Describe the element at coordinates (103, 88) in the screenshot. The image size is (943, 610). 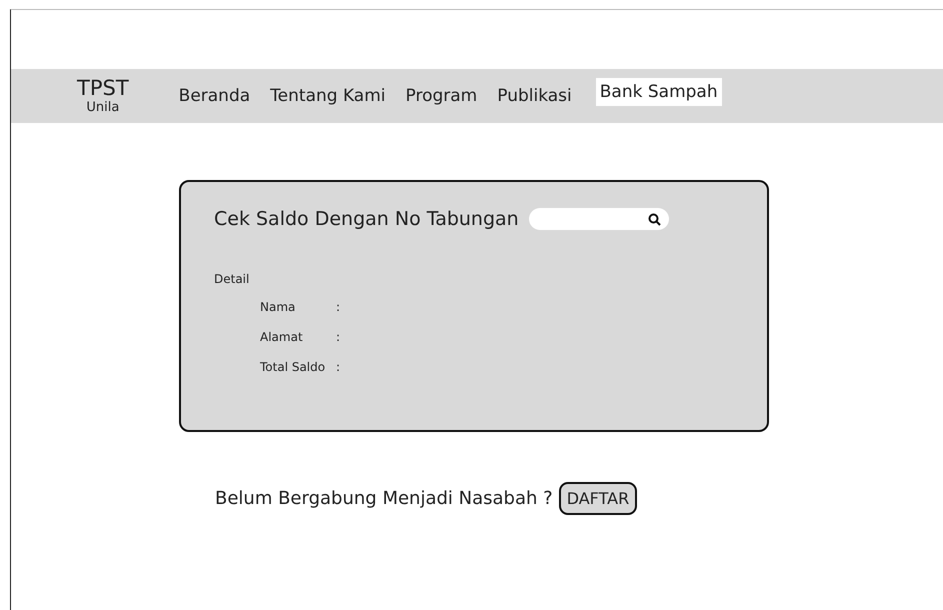
I see `logo-title: TPST` at that location.